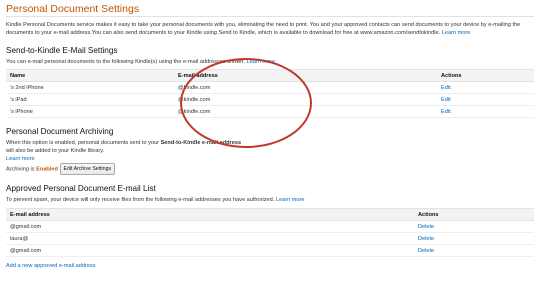 The width and height of the screenshot is (540, 308). Describe the element at coordinates (73, 9) in the screenshot. I see `page-title: Personal Document Settings` at that location.